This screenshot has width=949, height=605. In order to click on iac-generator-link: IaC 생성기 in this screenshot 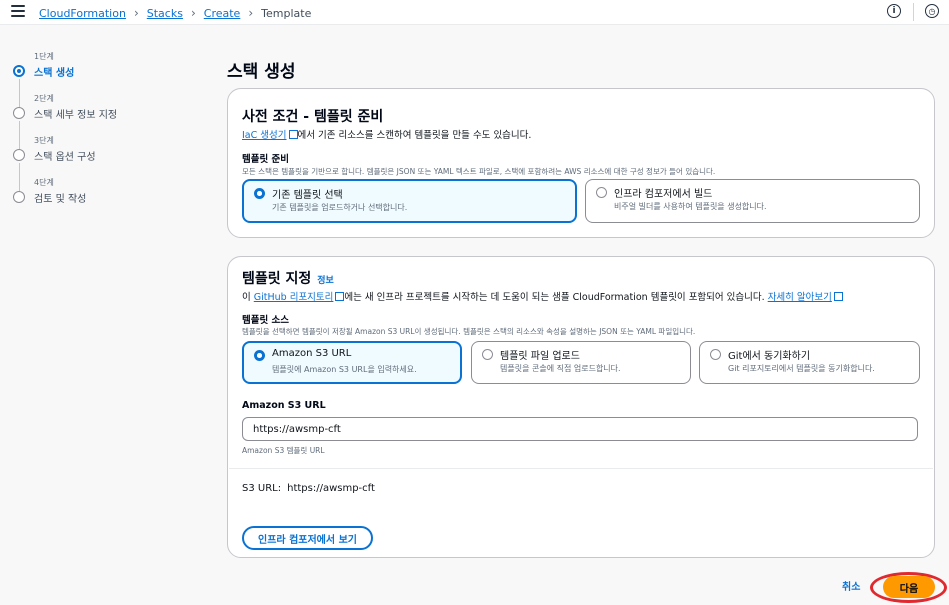, I will do `click(264, 135)`.